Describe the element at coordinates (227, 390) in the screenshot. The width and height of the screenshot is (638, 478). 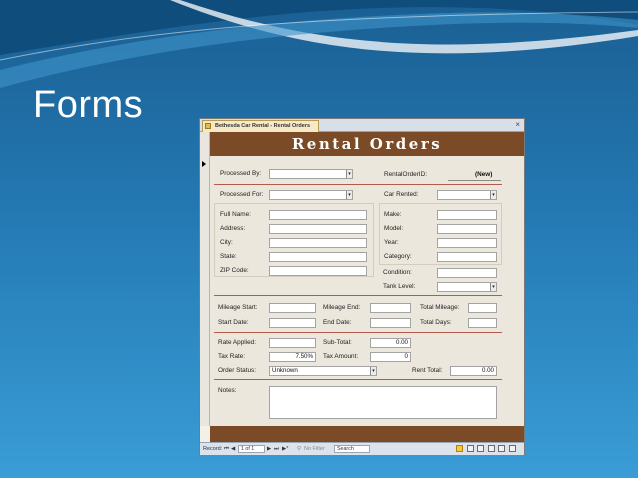
I see `notes-label: Notes:` at that location.